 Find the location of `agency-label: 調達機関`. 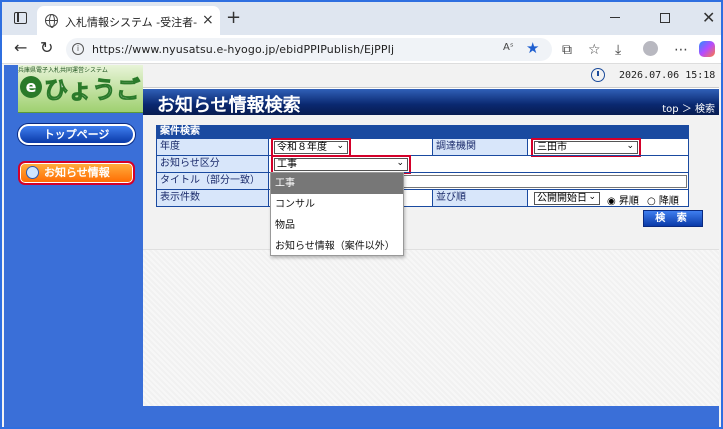

agency-label: 調達機関 is located at coordinates (480, 147).